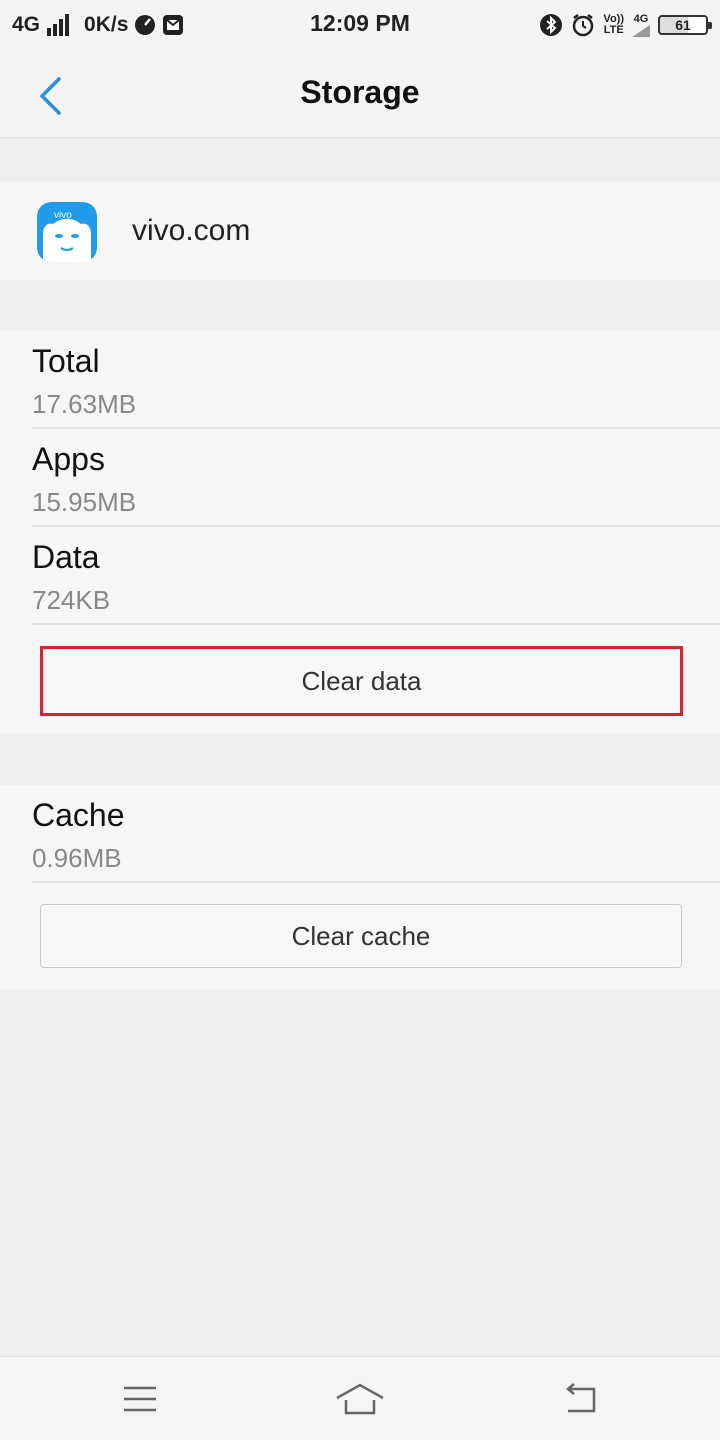 The image size is (720, 1440). I want to click on battery-icon: 61, so click(685, 25).